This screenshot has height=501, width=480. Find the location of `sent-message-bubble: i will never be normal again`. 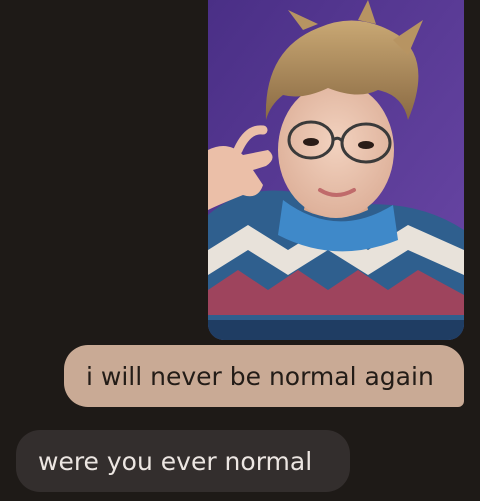

sent-message-bubble: i will never be normal again is located at coordinates (264, 376).